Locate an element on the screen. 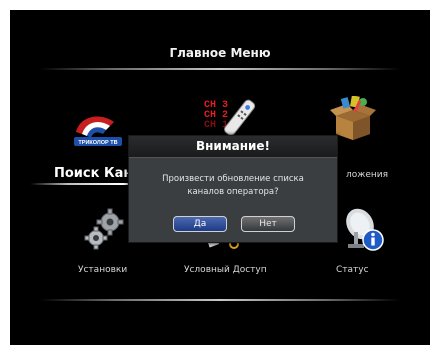 The height and width of the screenshot is (355, 440). dialog-title: Внимание! is located at coordinates (233, 147).